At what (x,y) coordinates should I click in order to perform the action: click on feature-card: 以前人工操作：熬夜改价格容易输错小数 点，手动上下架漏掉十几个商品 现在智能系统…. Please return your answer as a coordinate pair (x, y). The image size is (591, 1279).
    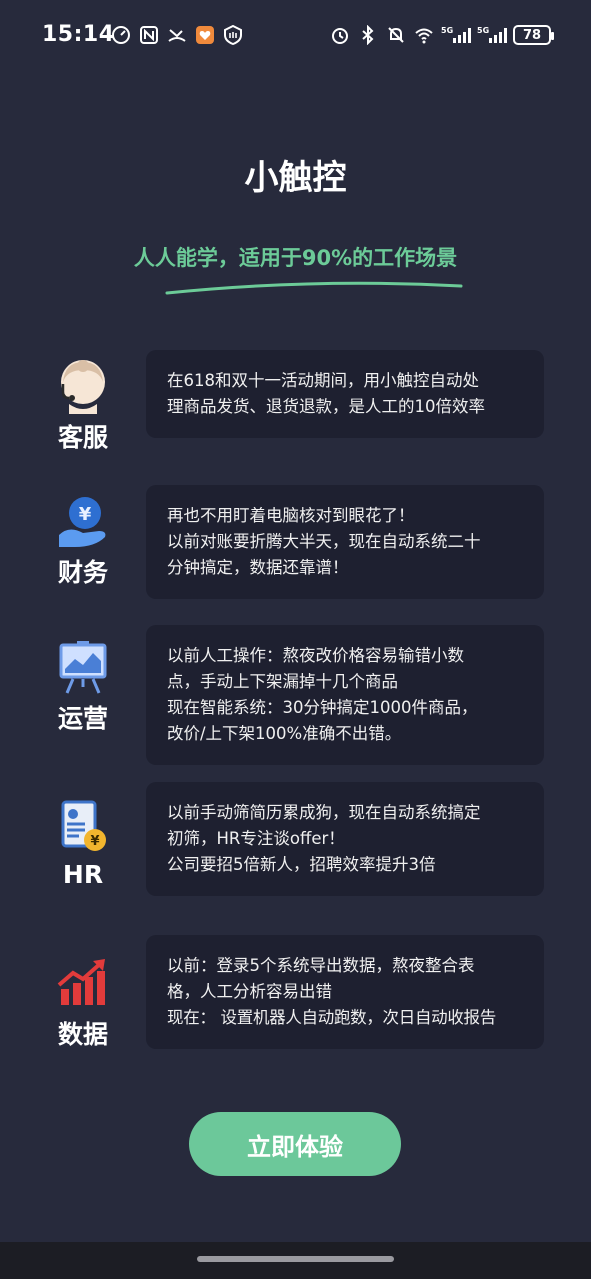
    Looking at the image, I should click on (345, 695).